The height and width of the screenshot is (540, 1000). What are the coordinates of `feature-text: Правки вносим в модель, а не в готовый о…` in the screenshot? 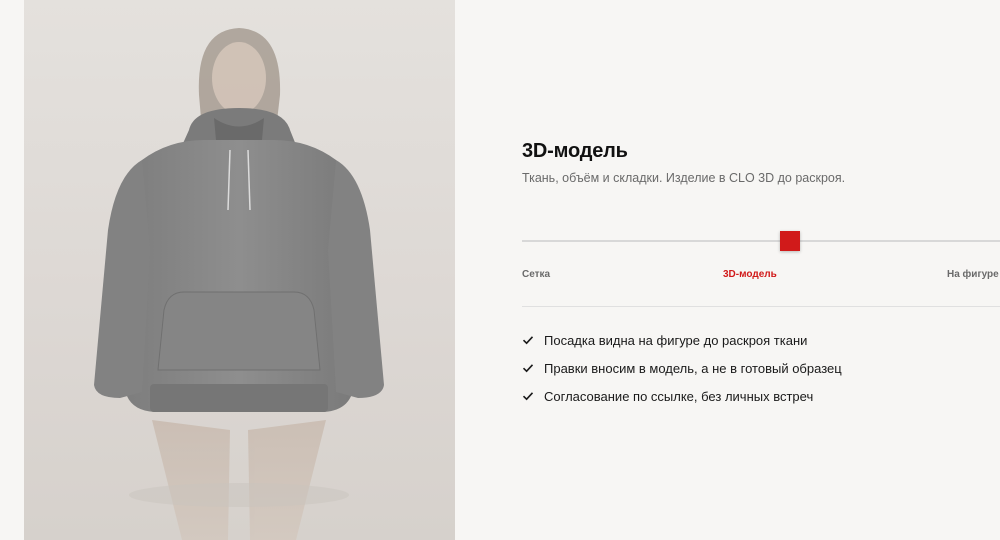 It's located at (693, 368).